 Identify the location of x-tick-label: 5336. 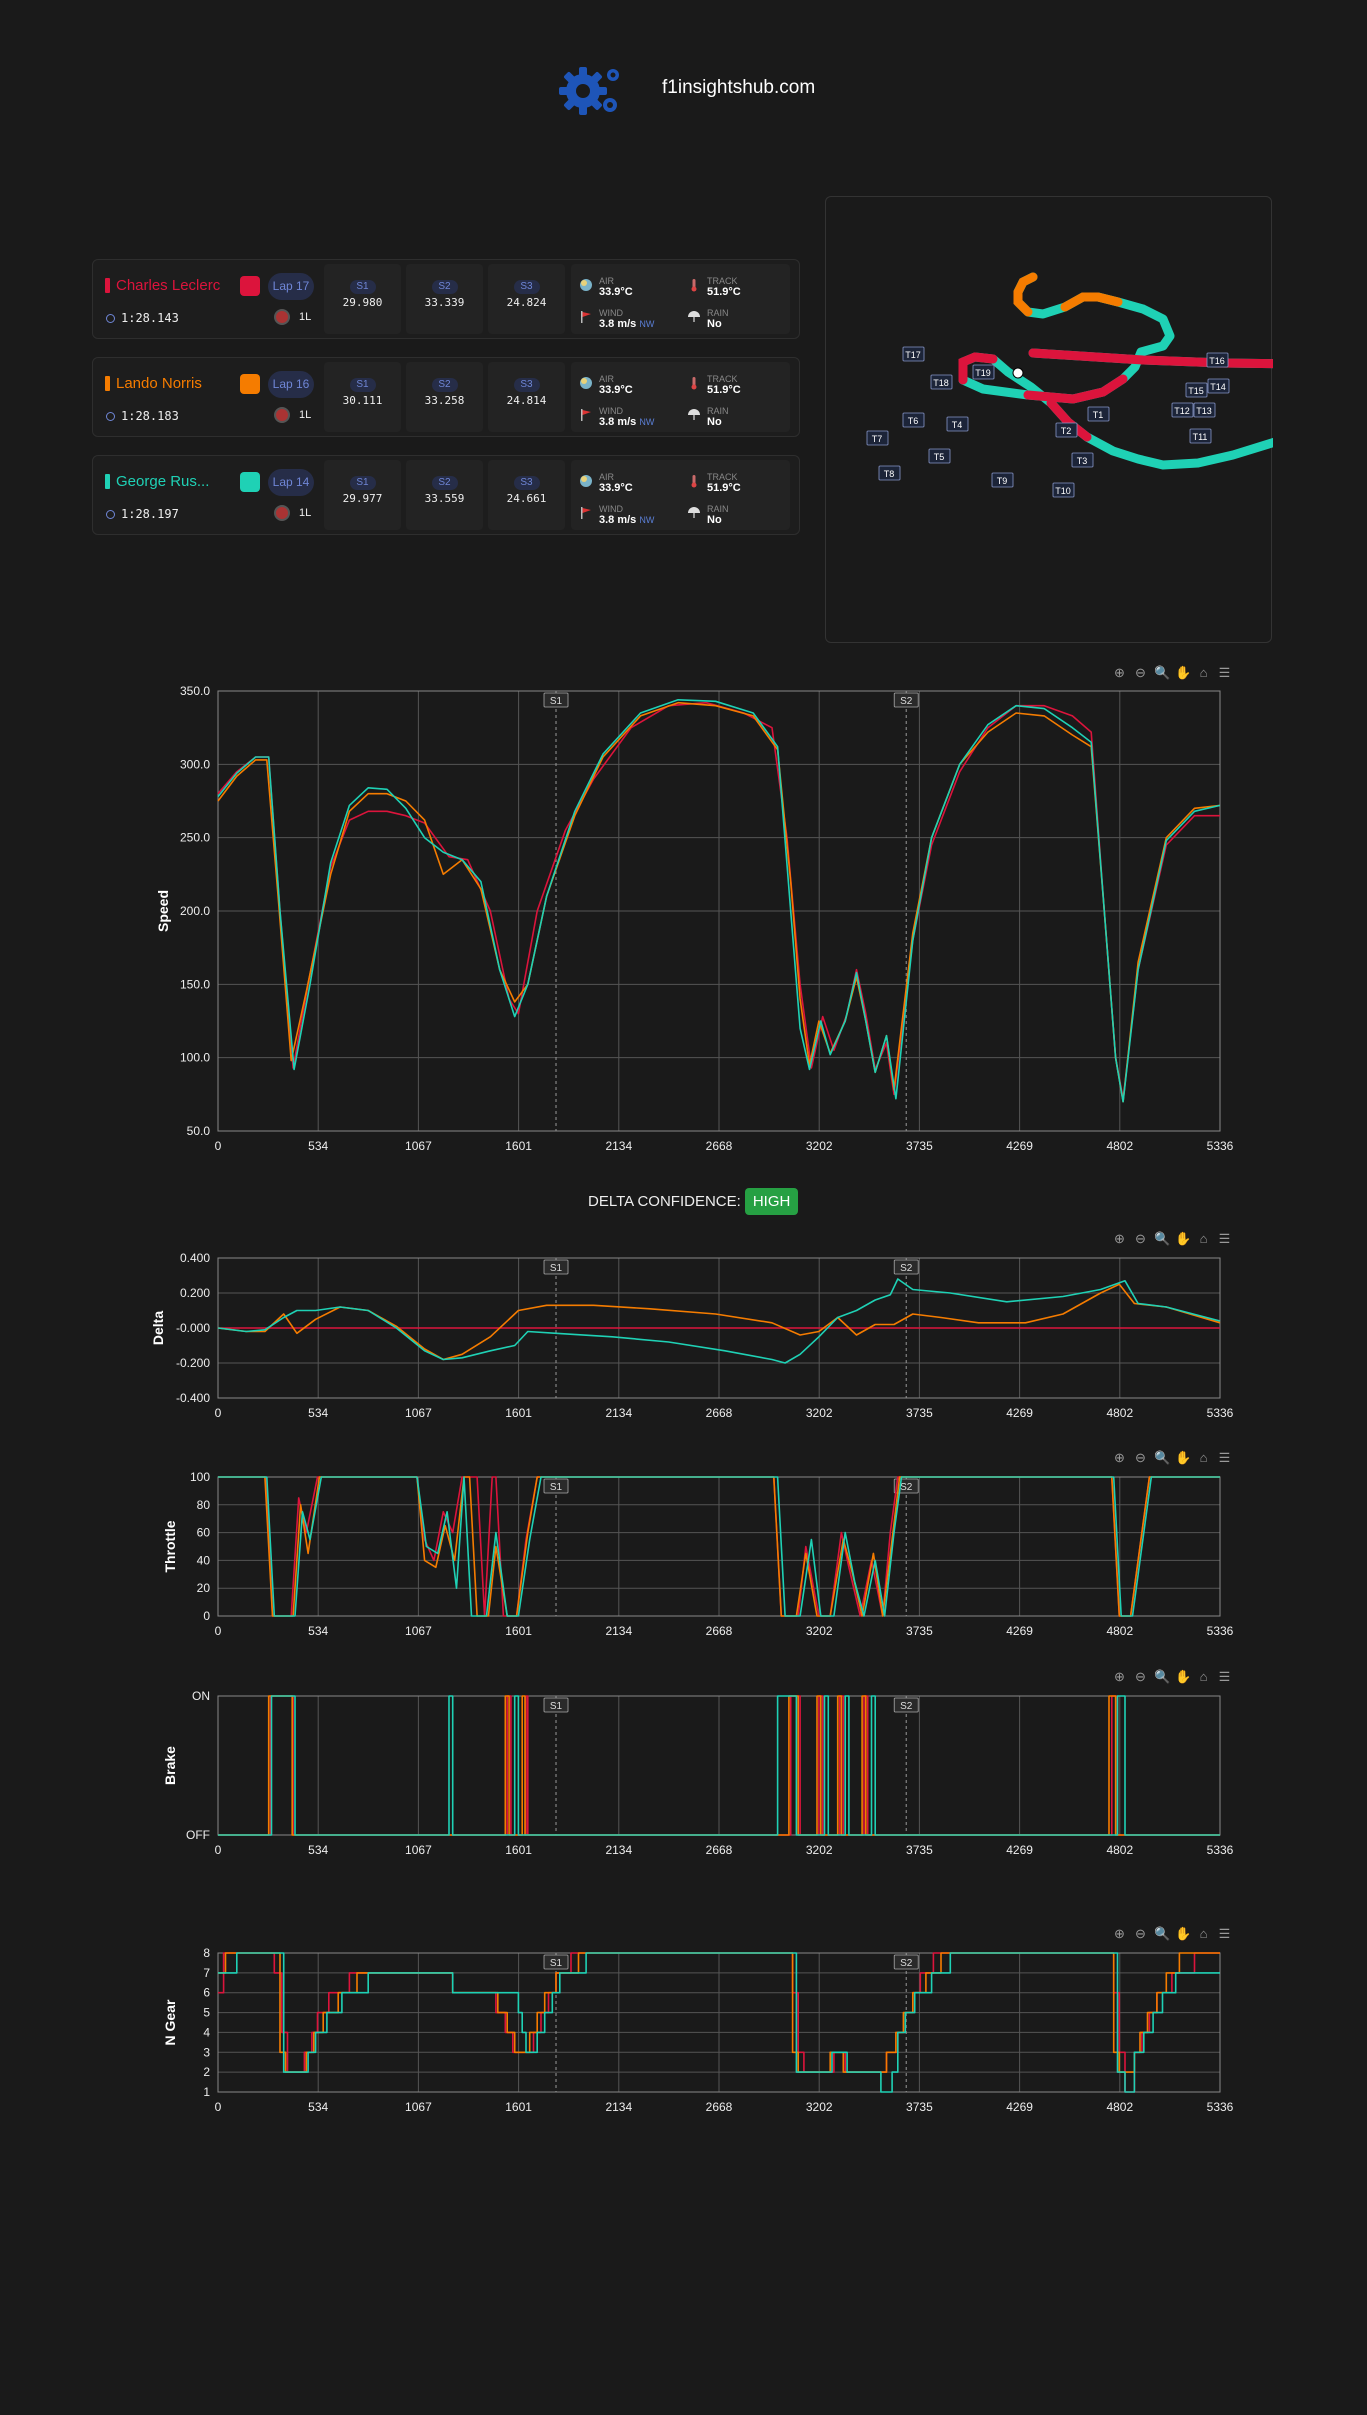
(1220, 1850).